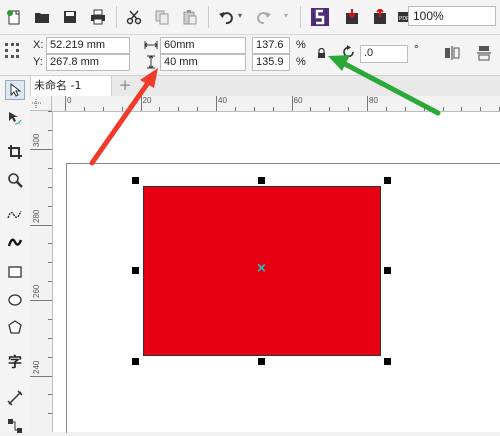 The height and width of the screenshot is (436, 500). Describe the element at coordinates (384, 85) in the screenshot. I see `green-arrow` at that location.